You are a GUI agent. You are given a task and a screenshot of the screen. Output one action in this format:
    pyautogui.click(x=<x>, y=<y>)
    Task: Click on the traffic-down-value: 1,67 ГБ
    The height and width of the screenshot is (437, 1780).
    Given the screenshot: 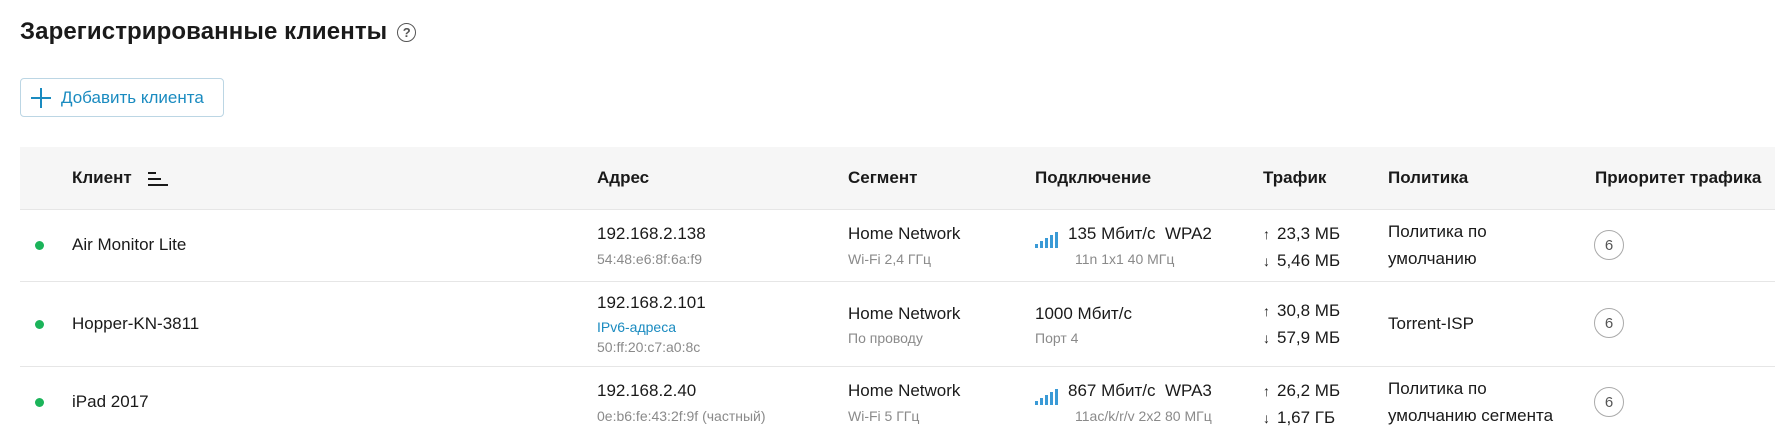 What is the action you would take?
    pyautogui.click(x=1306, y=417)
    